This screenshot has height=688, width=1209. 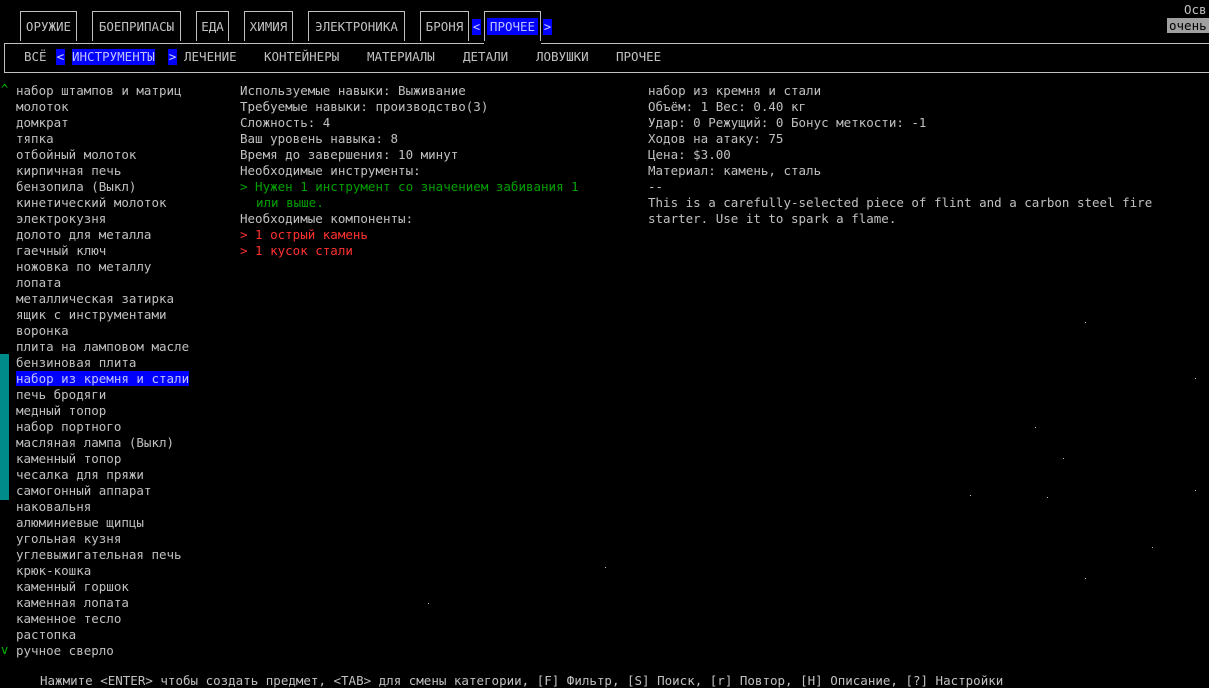 I want to click on components-header: Необходимые компоненты:, so click(x=327, y=218).